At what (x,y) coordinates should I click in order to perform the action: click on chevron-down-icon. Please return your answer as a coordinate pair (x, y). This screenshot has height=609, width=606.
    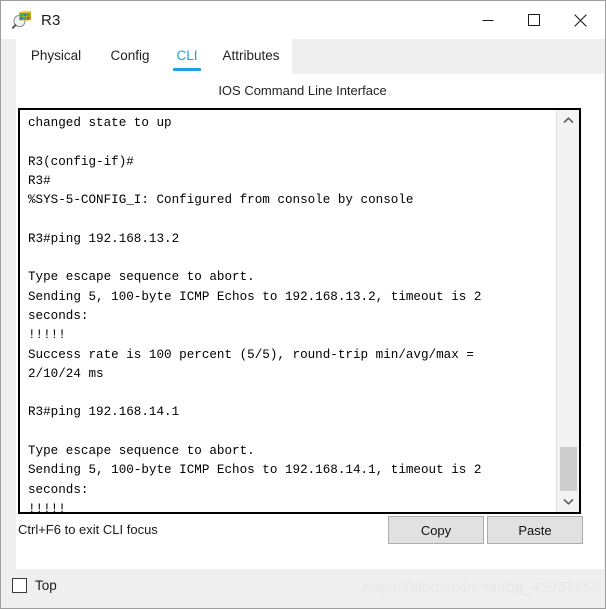
    Looking at the image, I should click on (568, 501).